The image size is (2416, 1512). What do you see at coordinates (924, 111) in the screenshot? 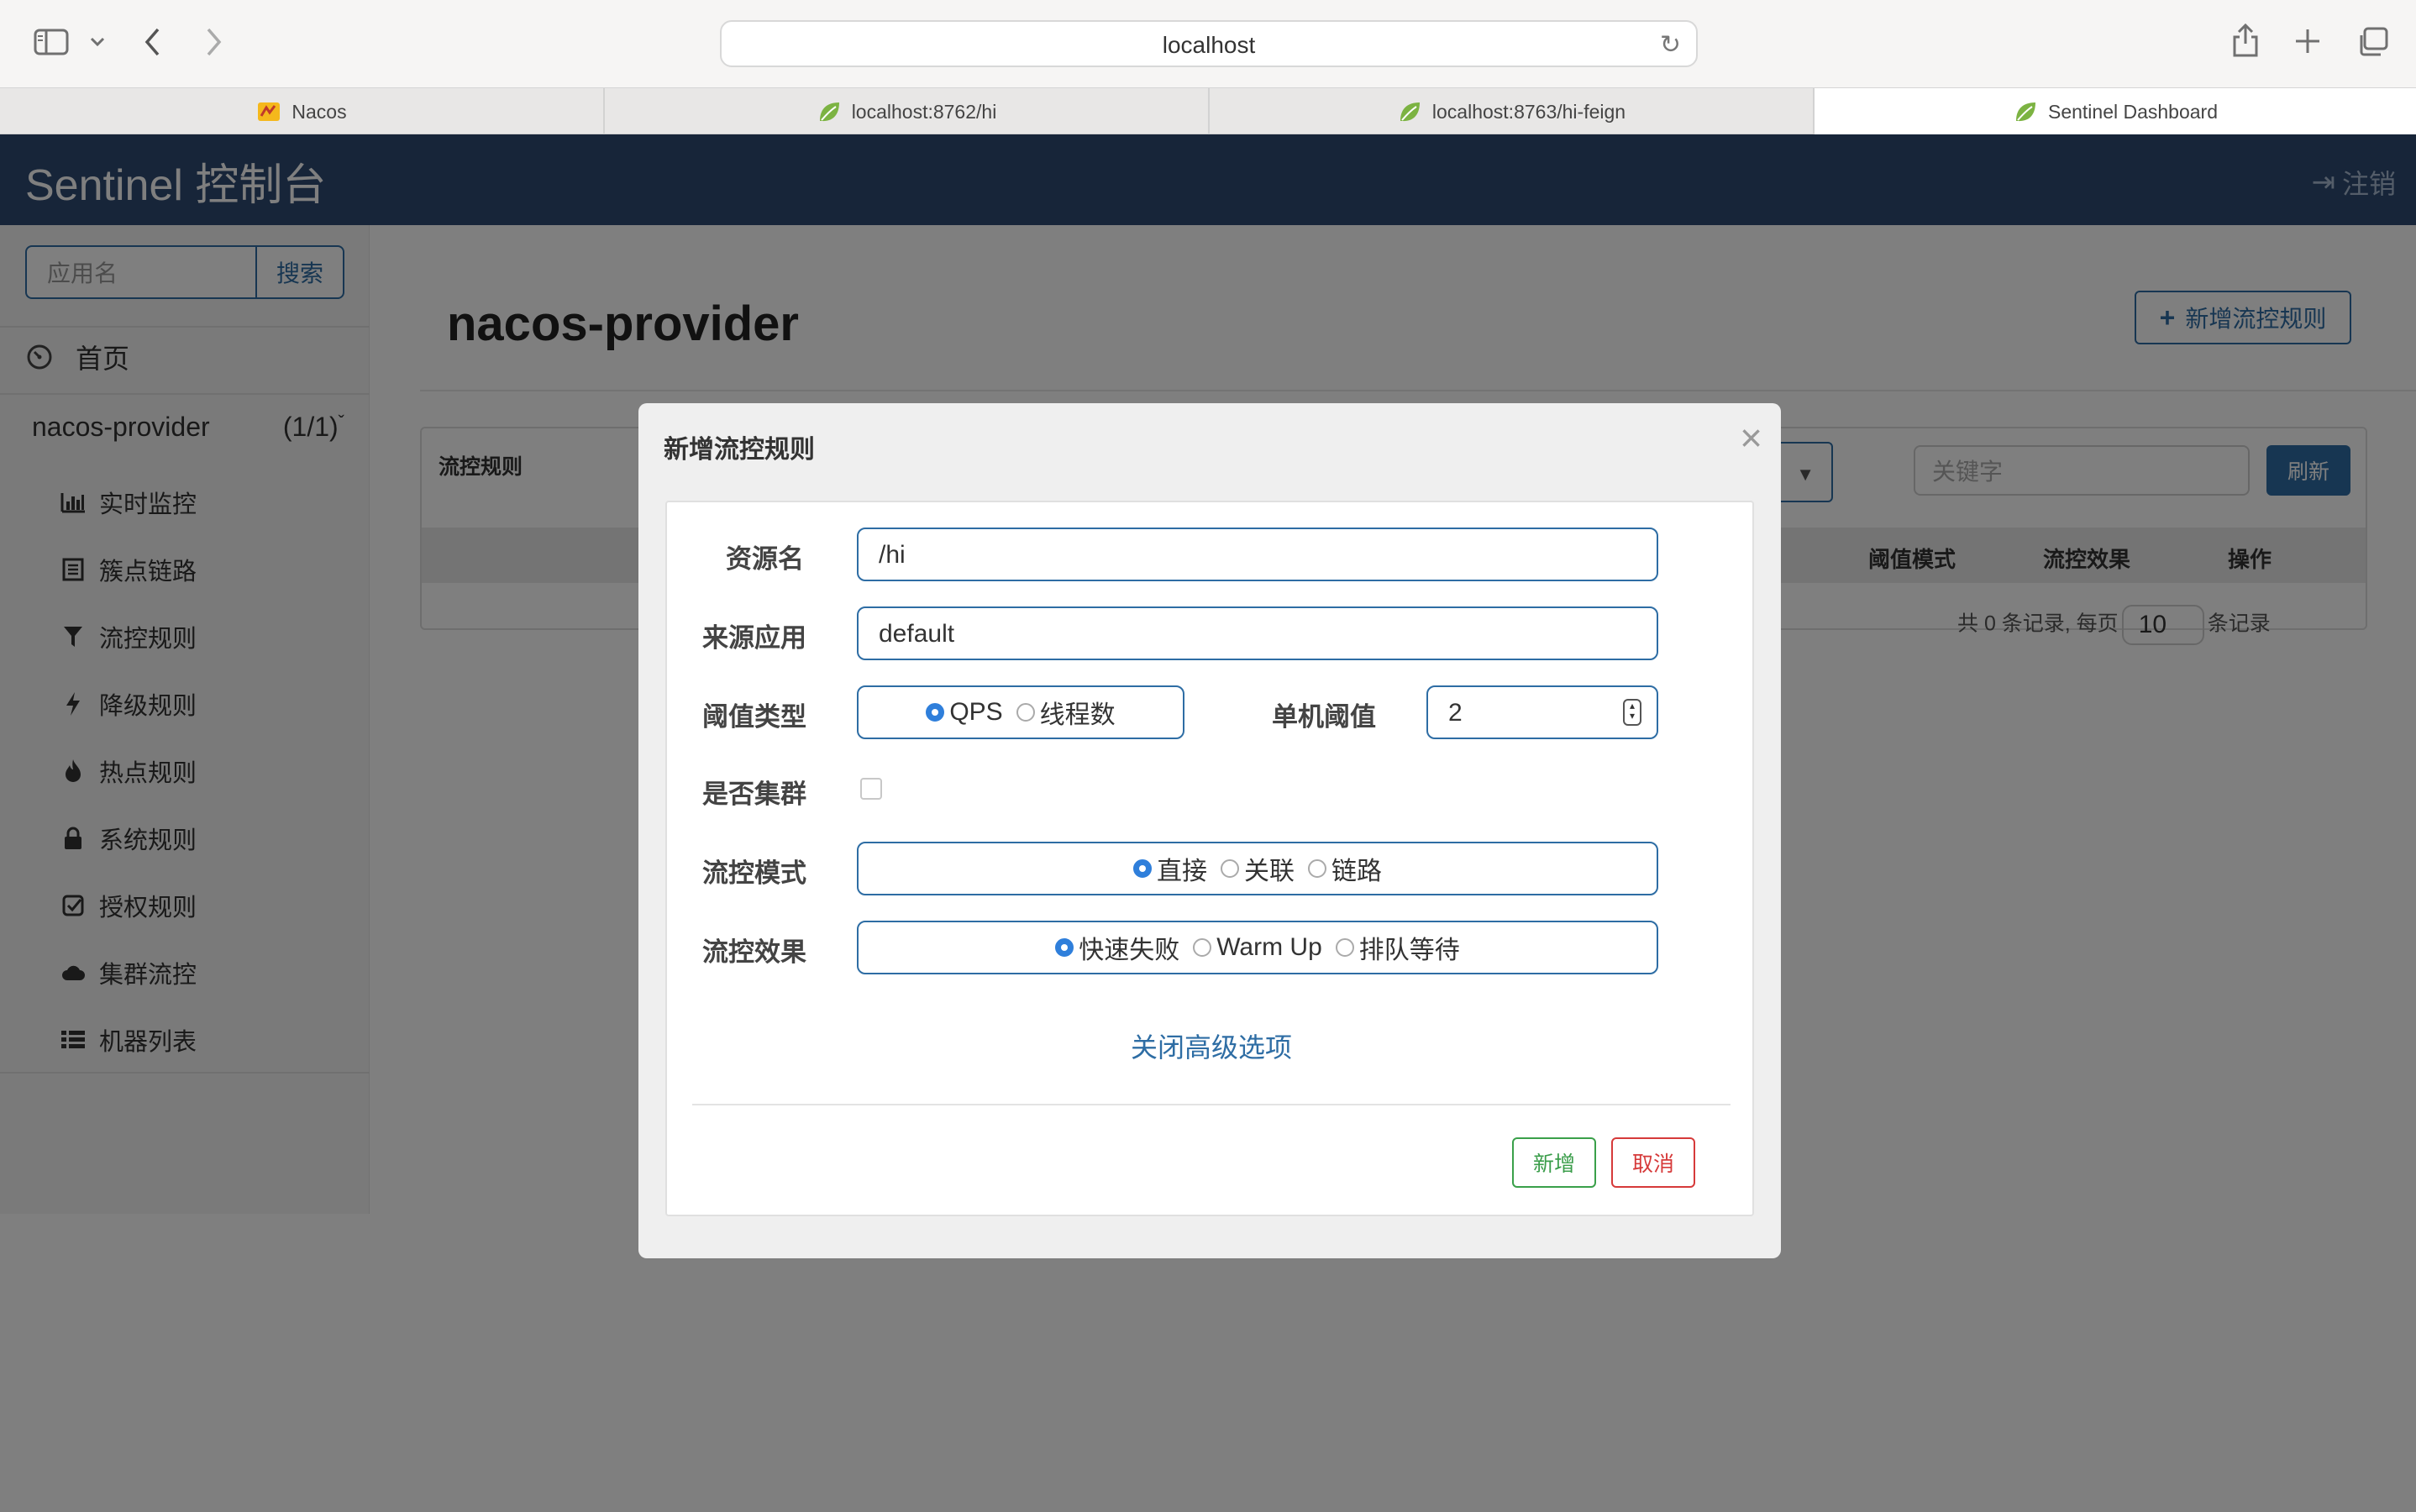
I see `tab-label: localhost:8762/hi` at bounding box center [924, 111].